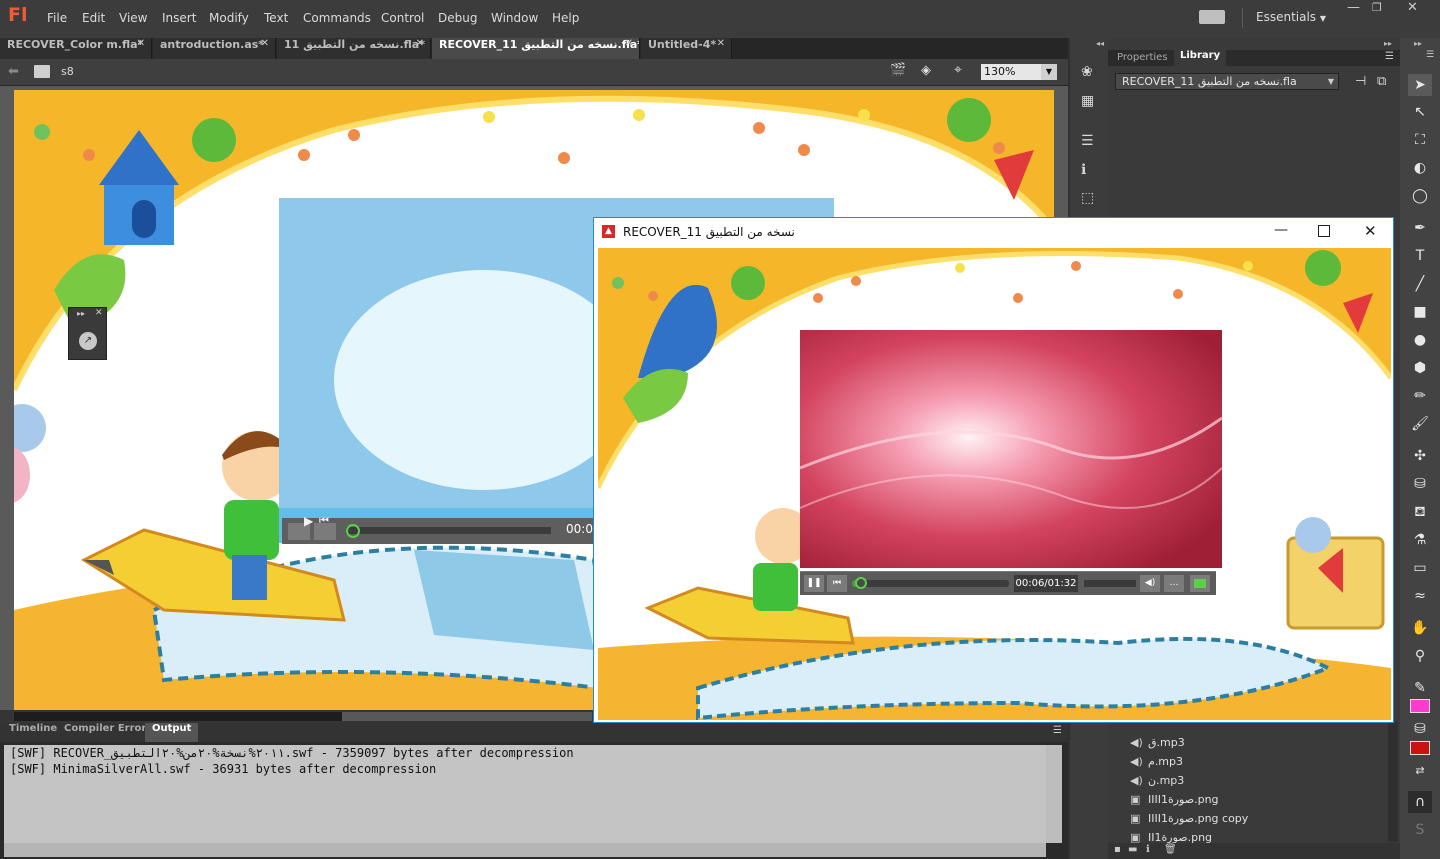 The image size is (1440, 859). Describe the element at coordinates (1420, 284) in the screenshot. I see `line-tool-icon: ╱` at that location.